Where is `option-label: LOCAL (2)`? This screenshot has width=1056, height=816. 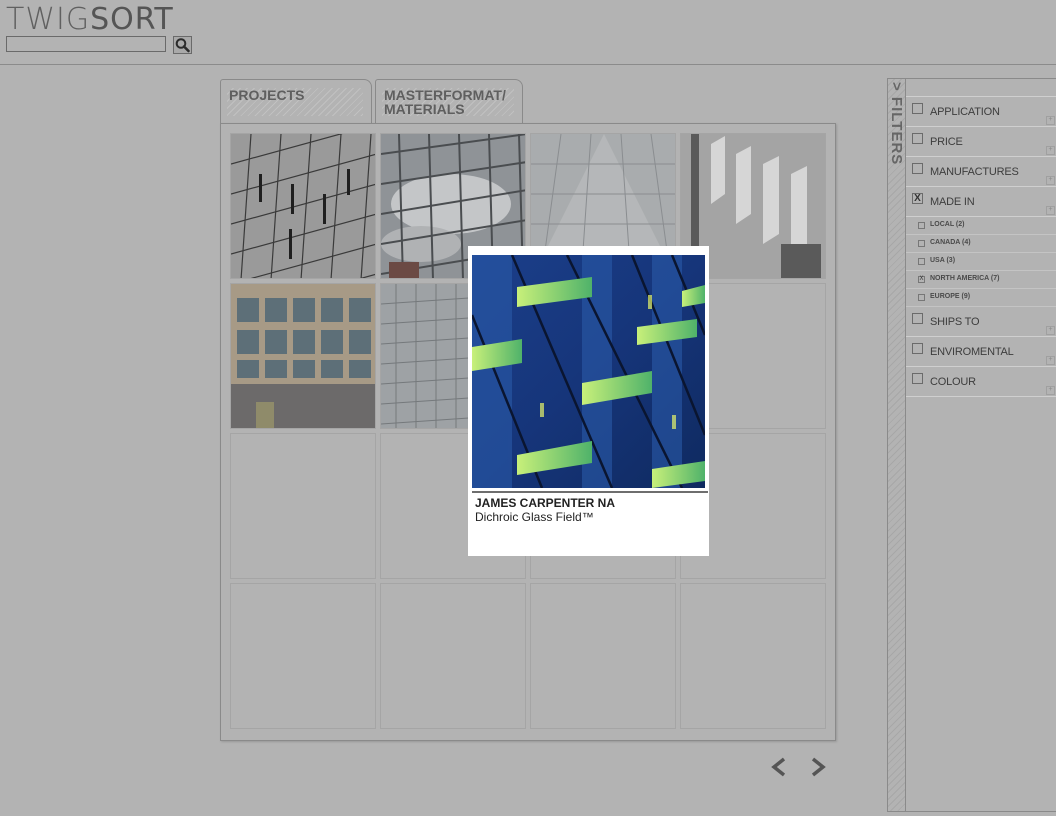
option-label: LOCAL (2) is located at coordinates (947, 224).